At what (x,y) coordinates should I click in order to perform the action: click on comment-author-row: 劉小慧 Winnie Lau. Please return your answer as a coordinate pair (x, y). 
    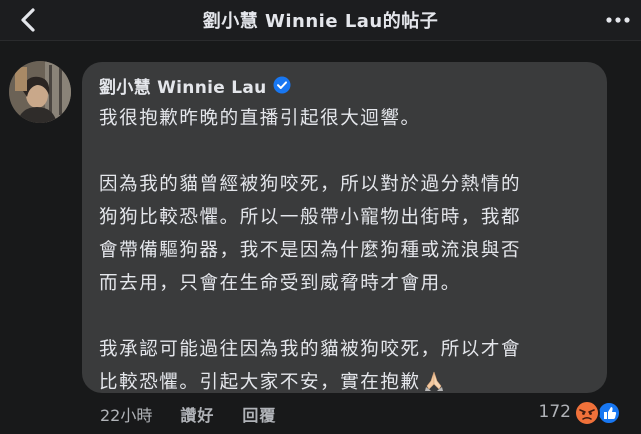
    Looking at the image, I should click on (195, 85).